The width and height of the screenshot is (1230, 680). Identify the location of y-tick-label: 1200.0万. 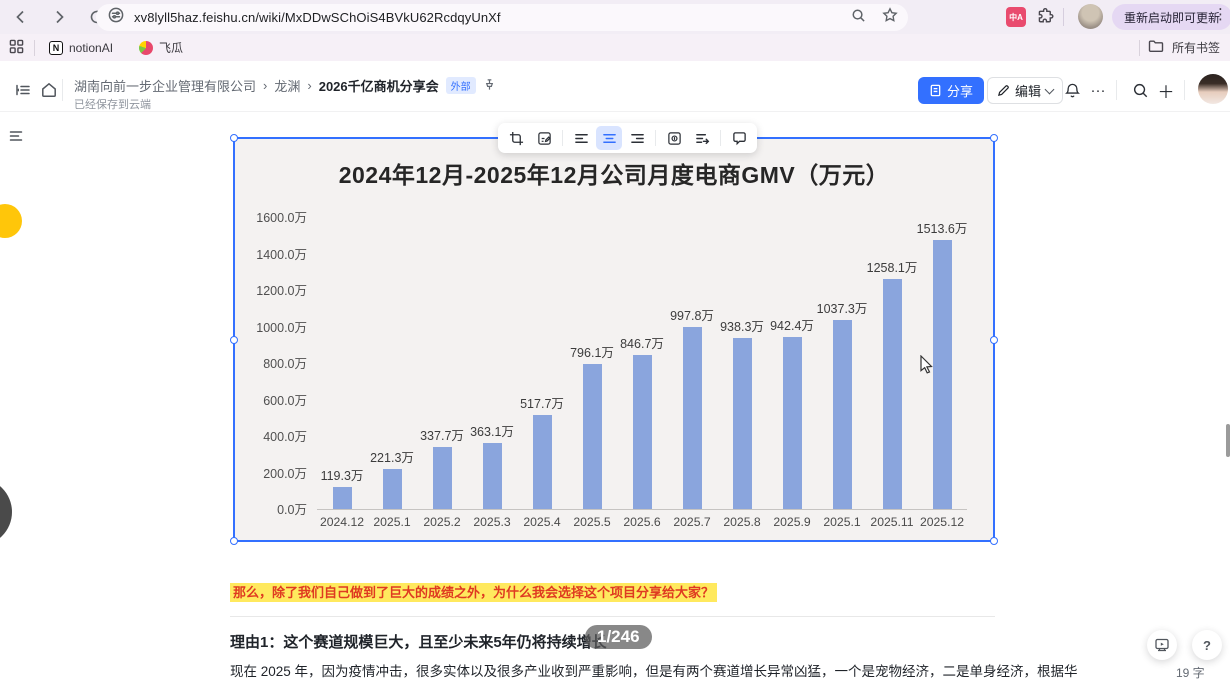
(281, 291).